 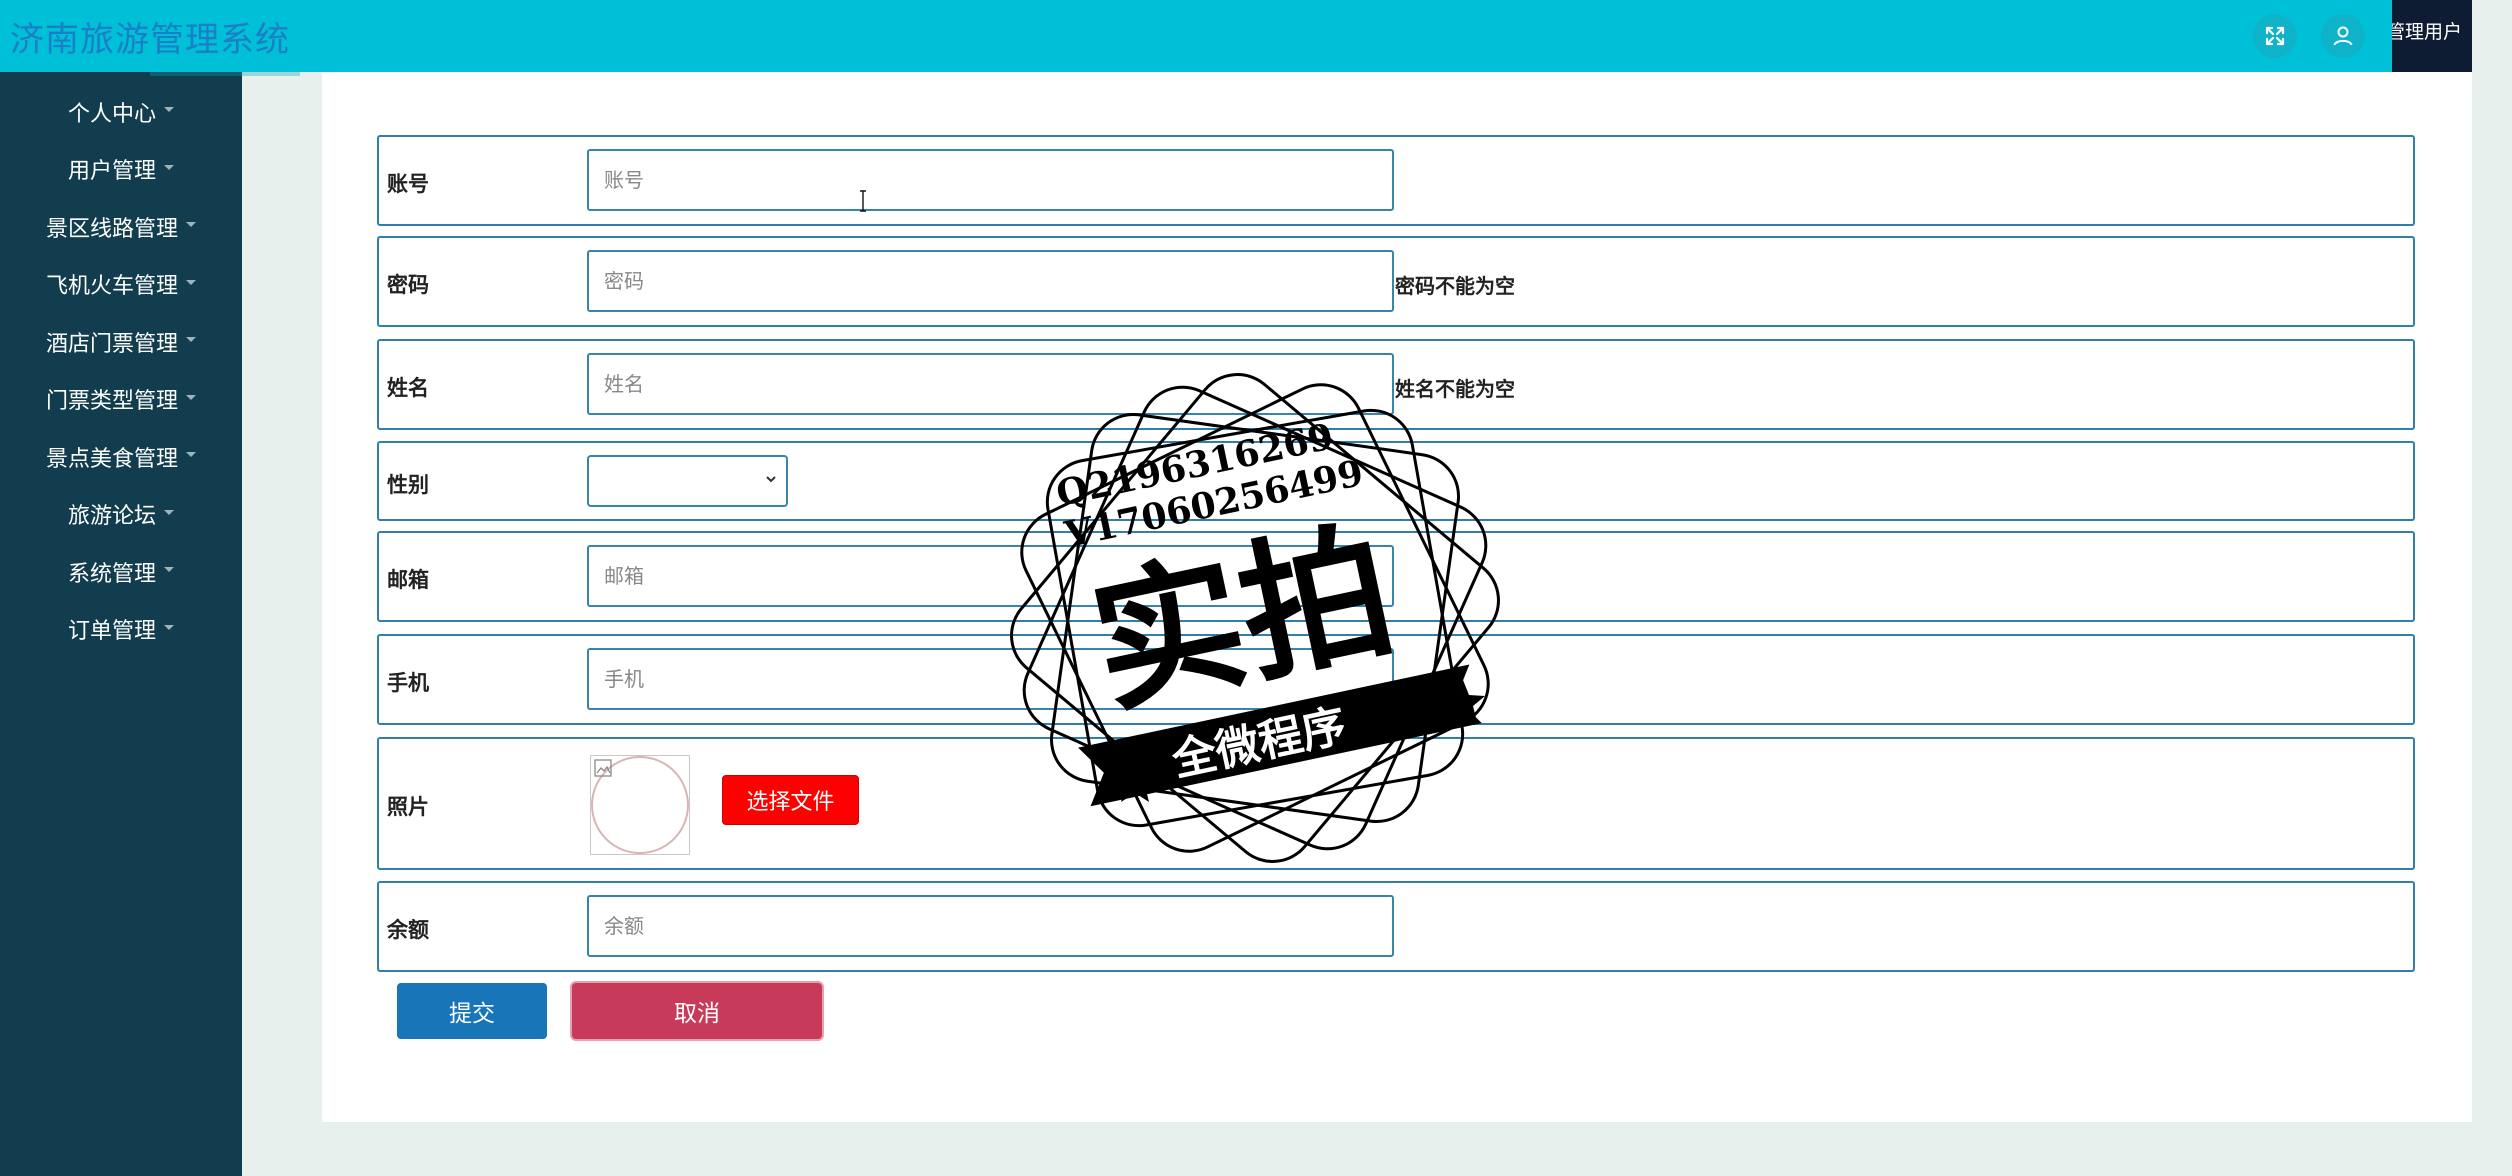 I want to click on name-error: 姓名不能为空, so click(x=1455, y=389).